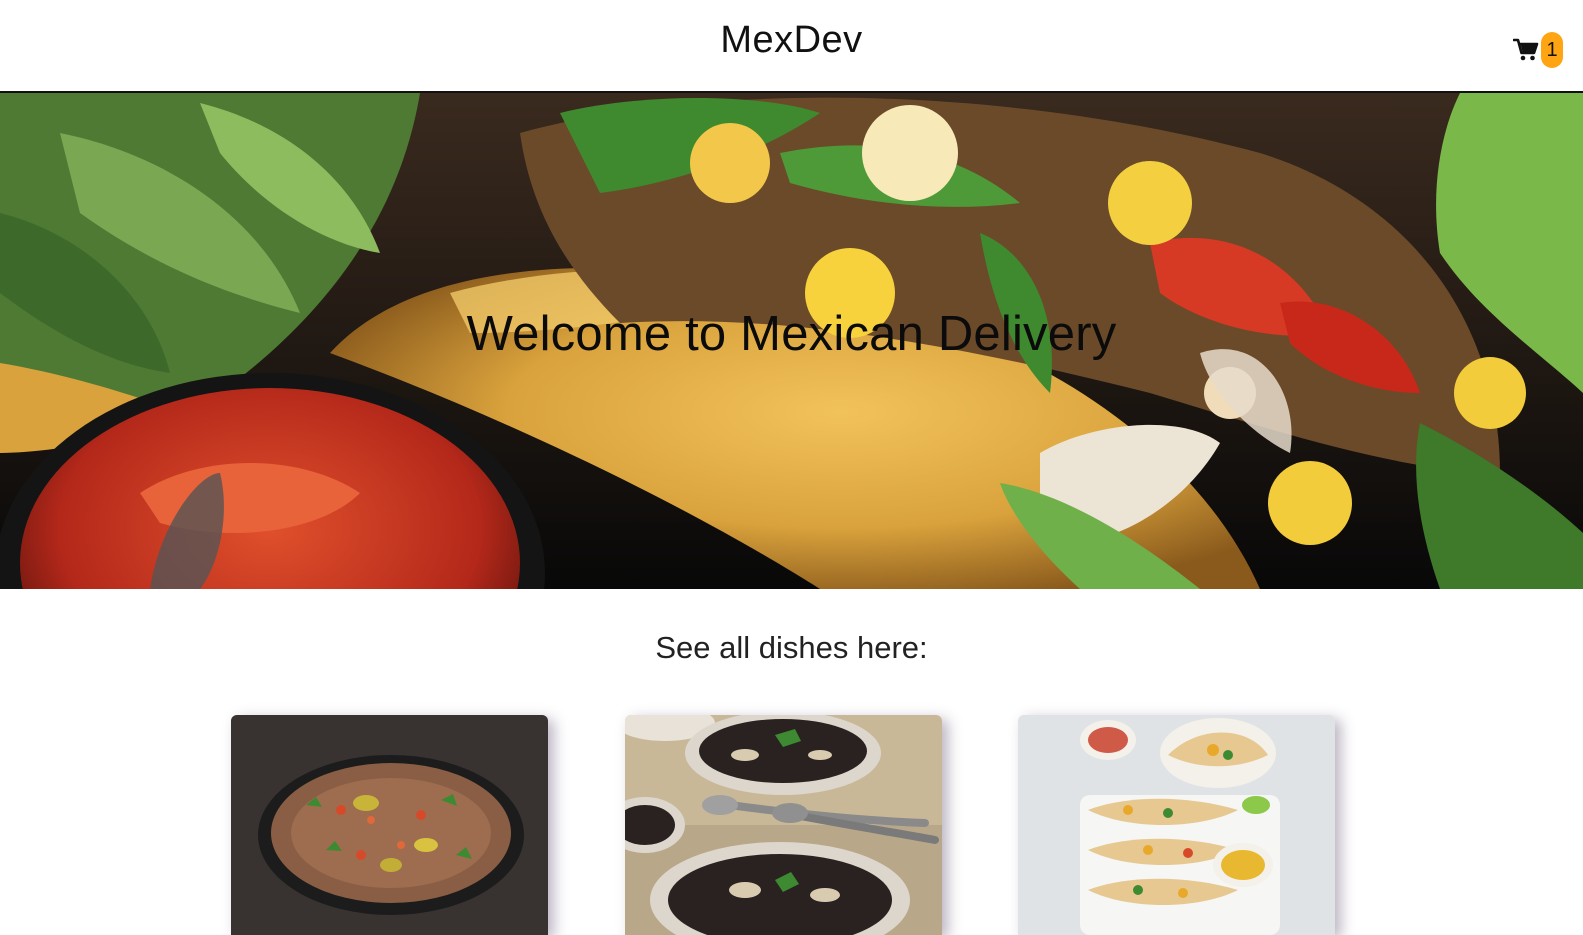 The height and width of the screenshot is (935, 1583). What do you see at coordinates (791, 334) in the screenshot?
I see `hero-title: Welcome to Mexican Delivery` at bounding box center [791, 334].